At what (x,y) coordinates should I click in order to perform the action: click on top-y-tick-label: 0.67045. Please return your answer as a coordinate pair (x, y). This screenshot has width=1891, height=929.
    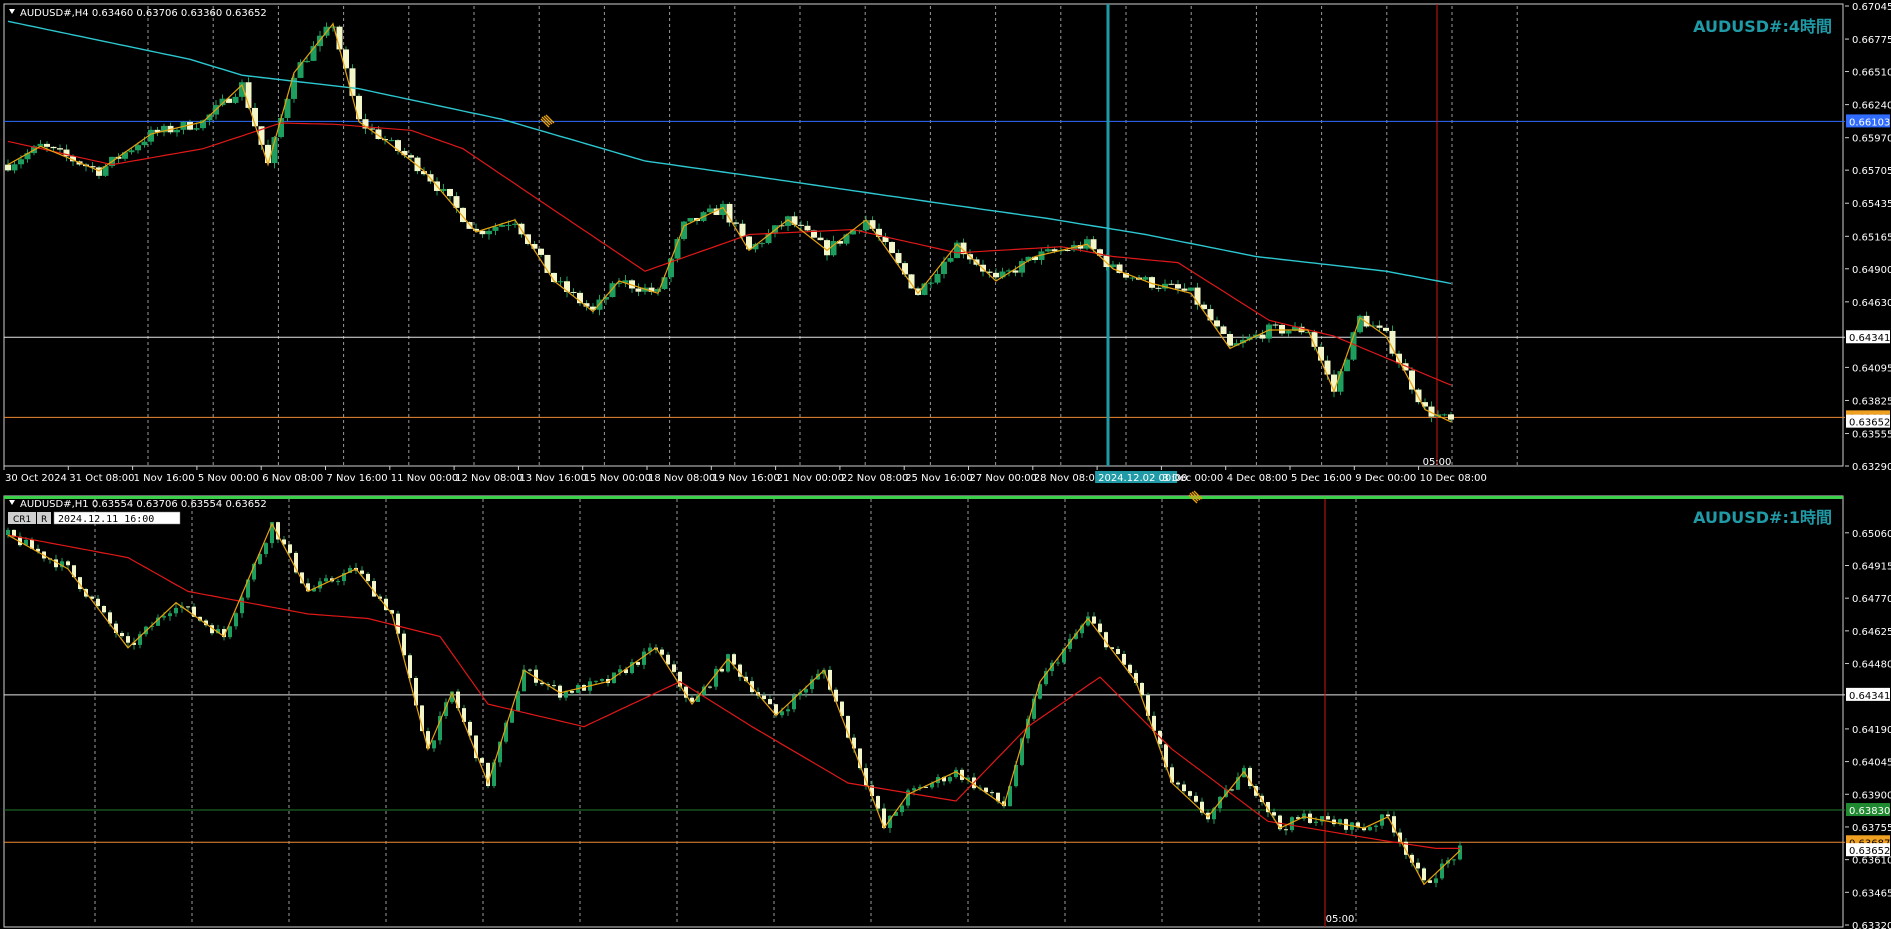
    Looking at the image, I should click on (1871, 7).